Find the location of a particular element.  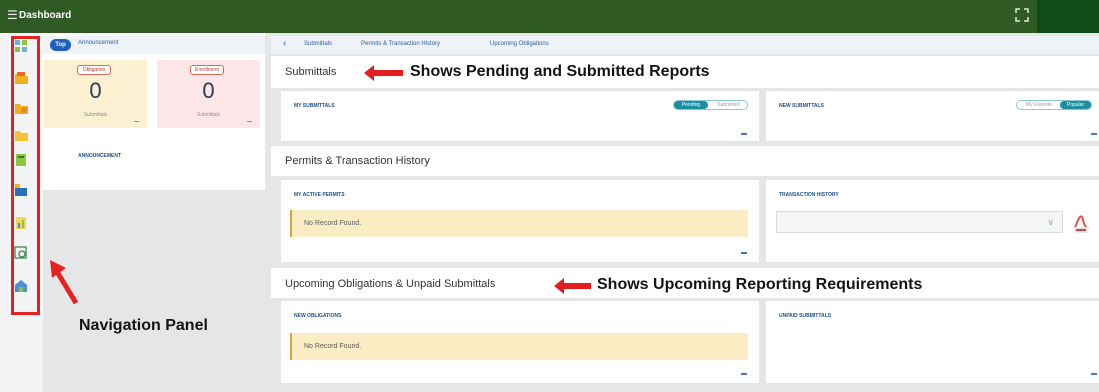

obligation-count: 0 is located at coordinates (95, 90).